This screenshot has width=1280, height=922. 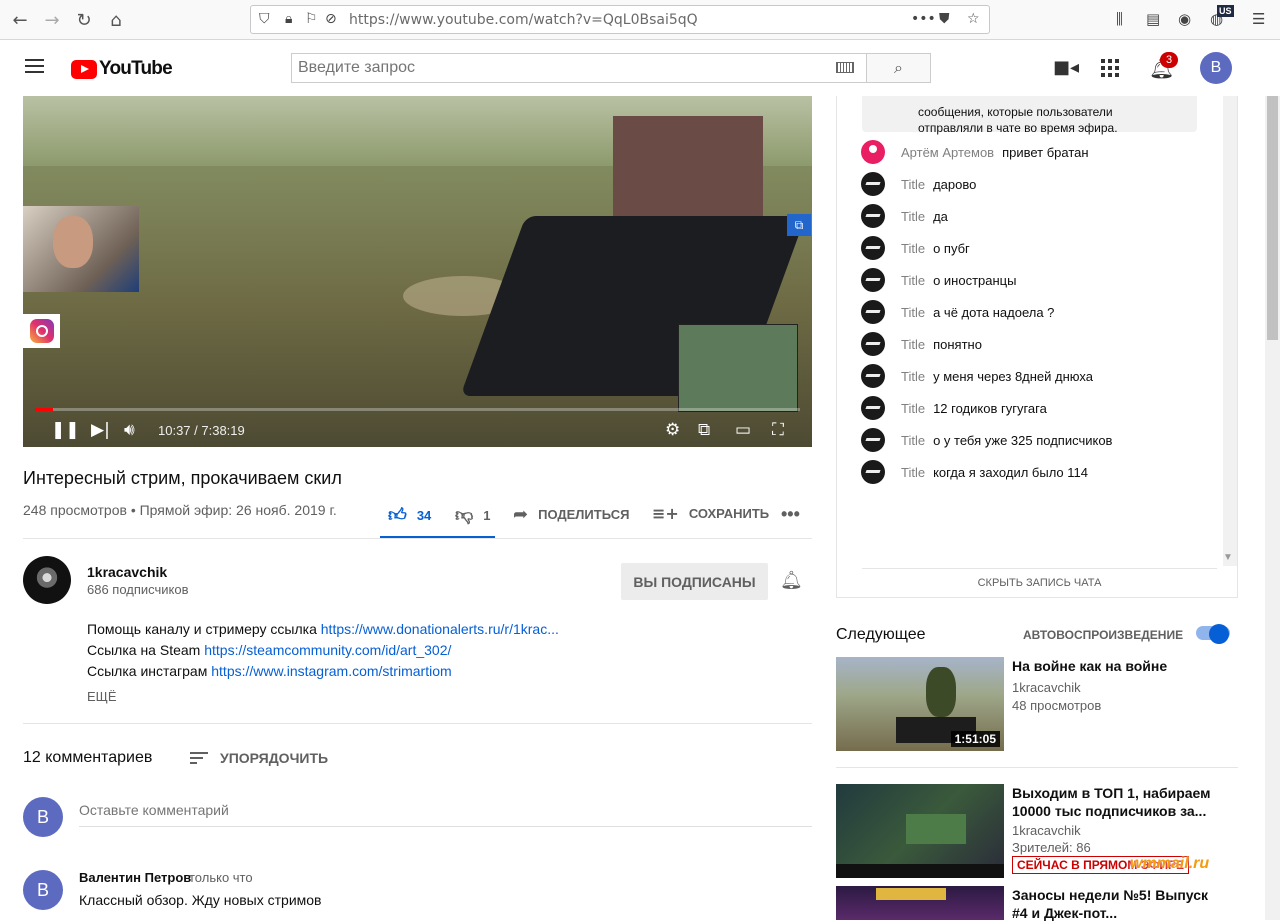 I want to click on chat-author: Артём Артемов, so click(x=947, y=152).